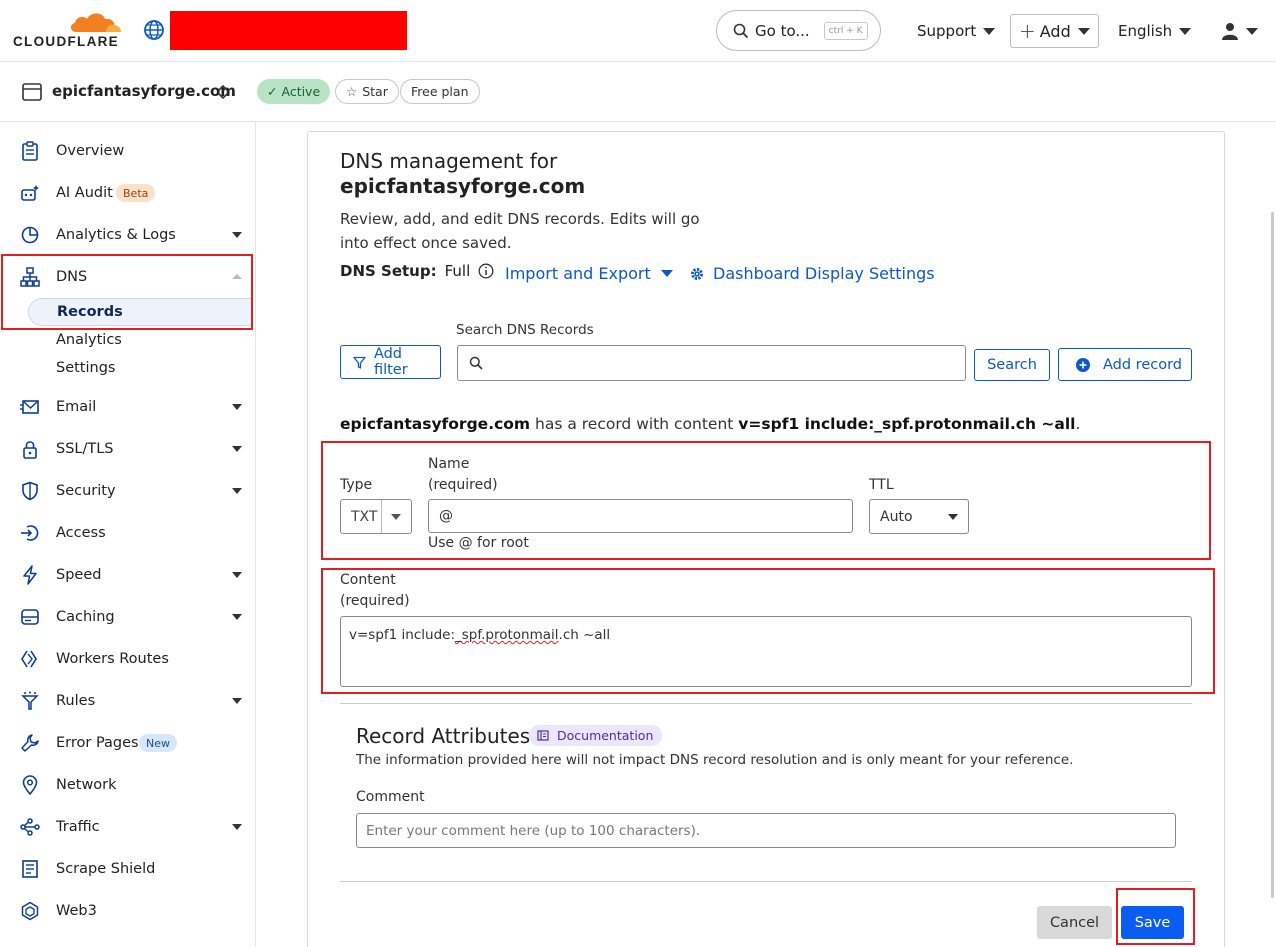 The width and height of the screenshot is (1276, 947). What do you see at coordinates (223, 92) in the screenshot?
I see `zone-switcher-icon` at bounding box center [223, 92].